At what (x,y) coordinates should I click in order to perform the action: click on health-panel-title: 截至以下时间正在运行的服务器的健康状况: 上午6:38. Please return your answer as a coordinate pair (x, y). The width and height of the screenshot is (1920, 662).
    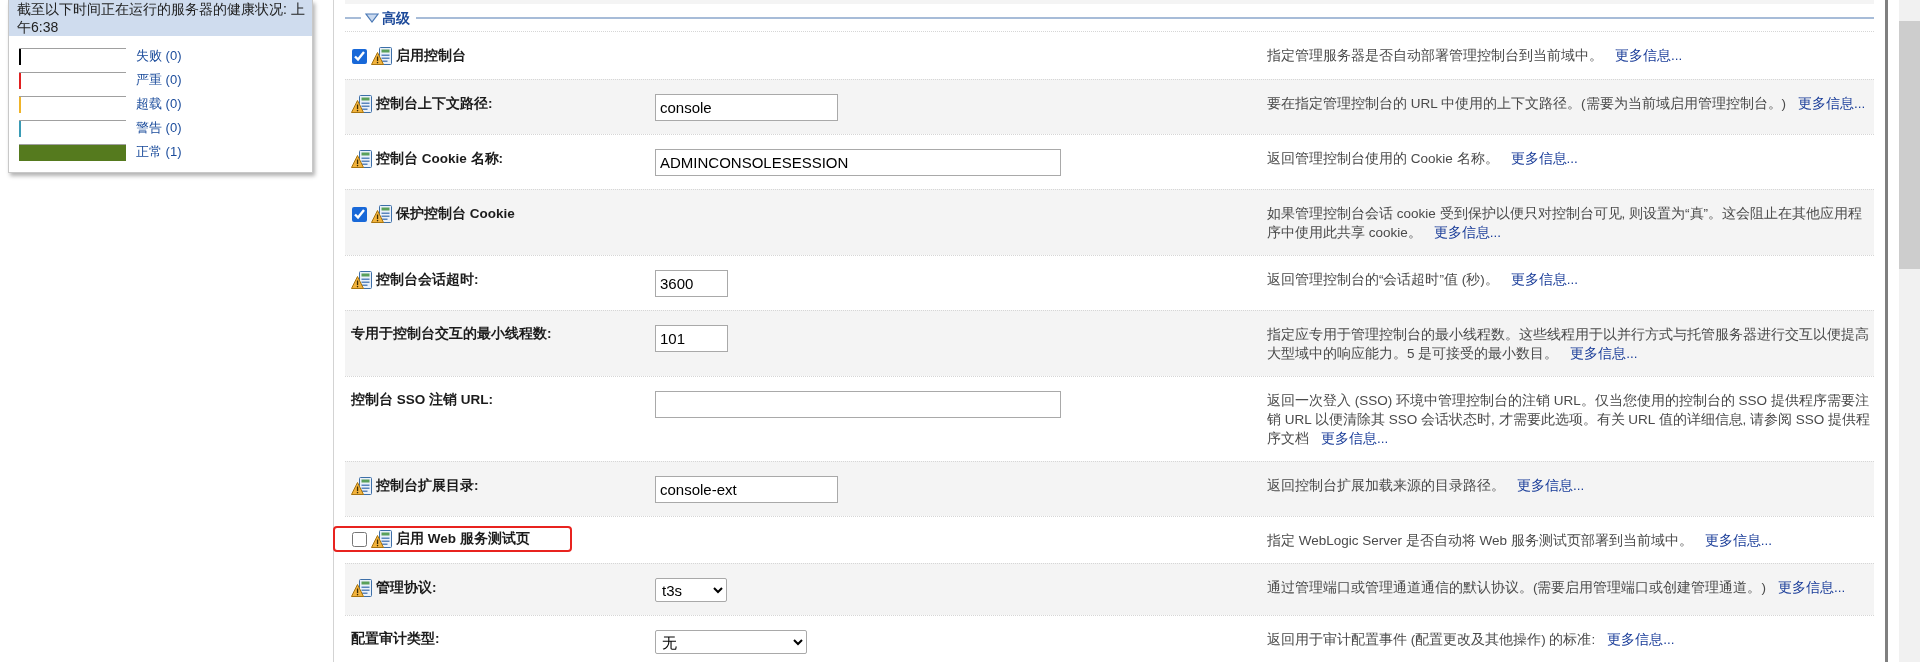
    Looking at the image, I should click on (160, 18).